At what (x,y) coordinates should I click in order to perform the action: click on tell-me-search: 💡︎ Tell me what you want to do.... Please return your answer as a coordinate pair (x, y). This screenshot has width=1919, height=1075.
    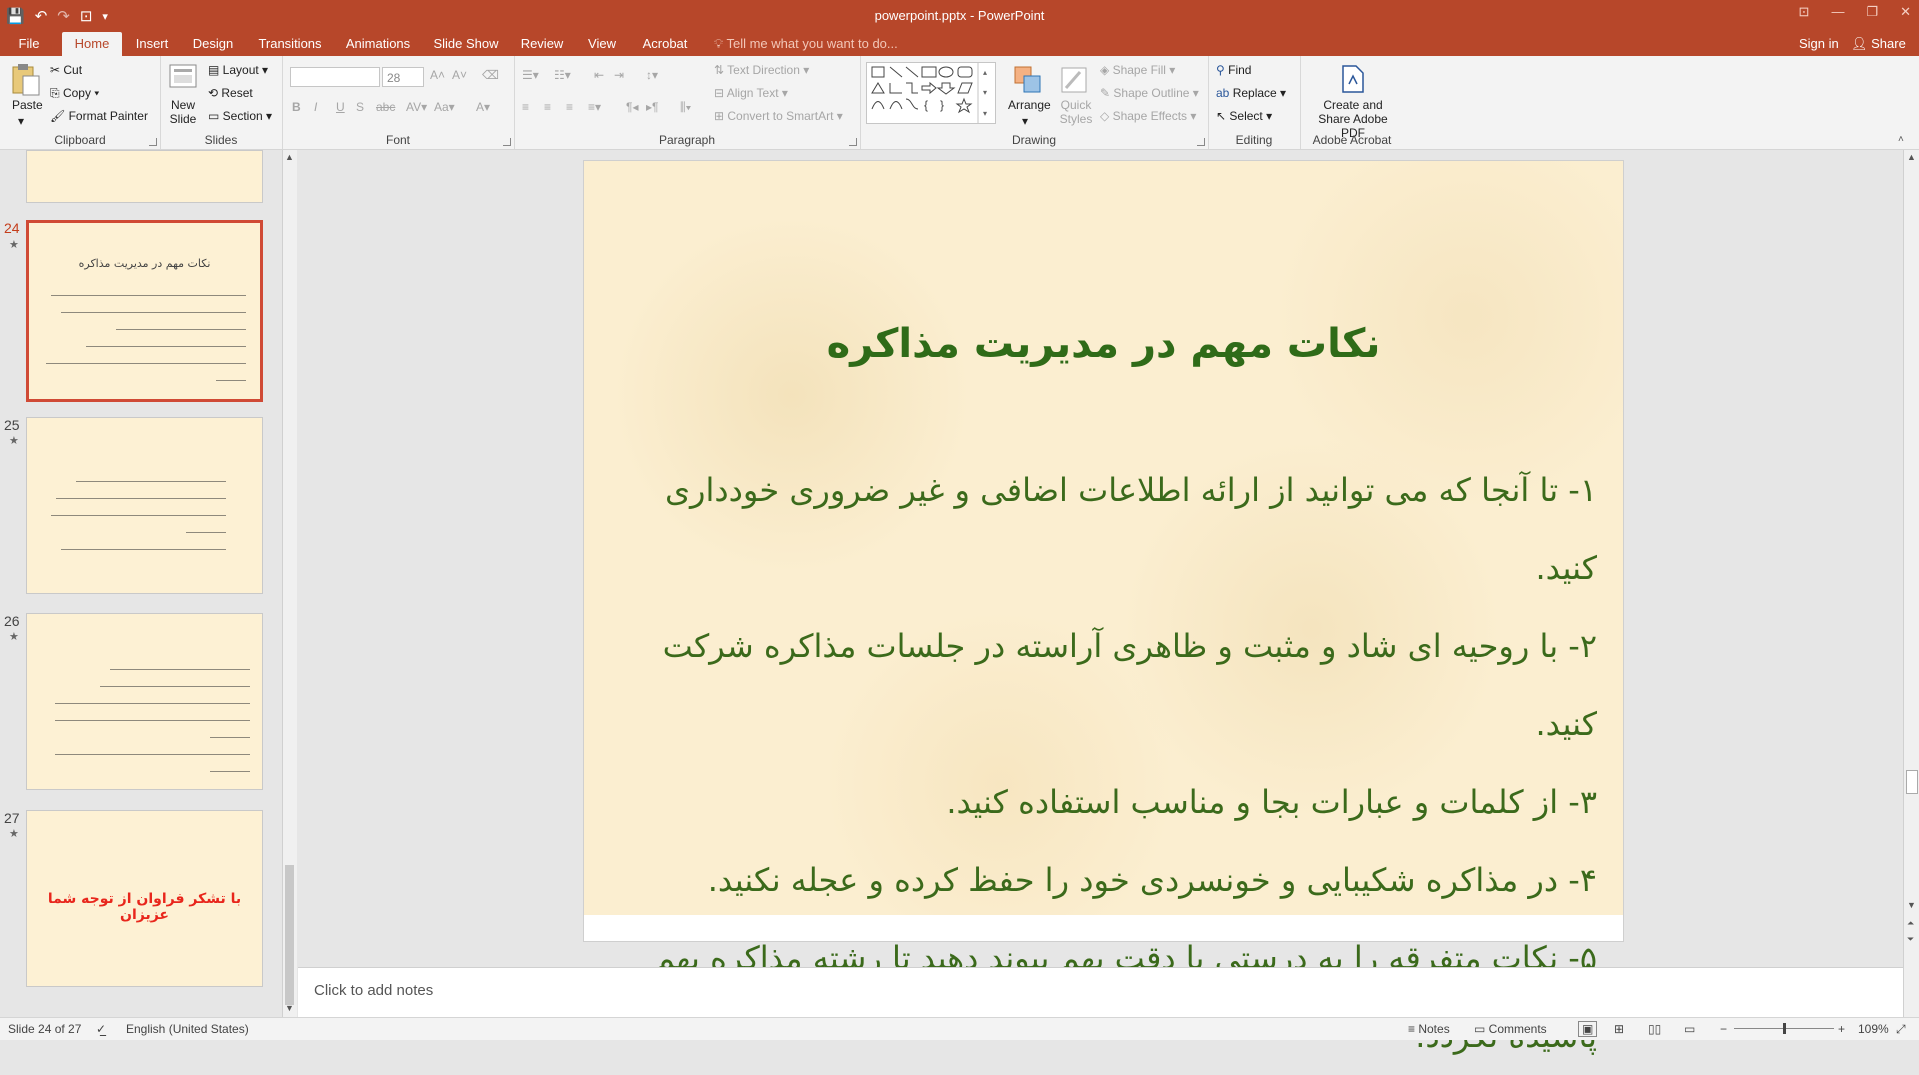
    Looking at the image, I should click on (806, 44).